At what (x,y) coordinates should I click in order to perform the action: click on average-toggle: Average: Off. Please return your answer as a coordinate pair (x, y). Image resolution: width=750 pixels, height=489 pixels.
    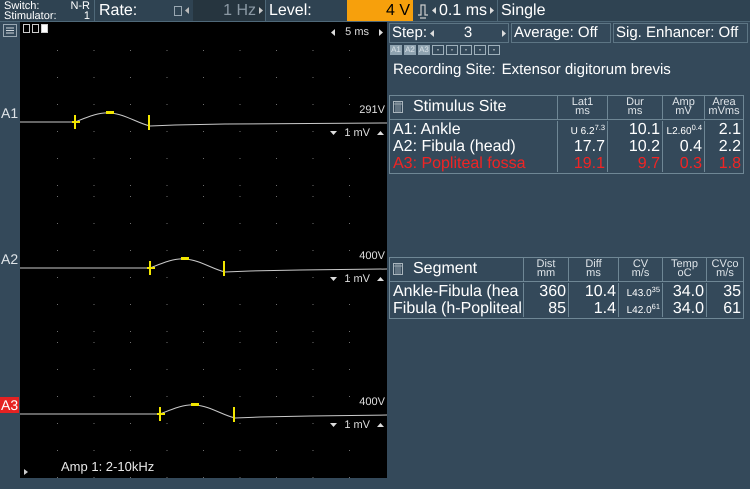
    Looking at the image, I should click on (561, 33).